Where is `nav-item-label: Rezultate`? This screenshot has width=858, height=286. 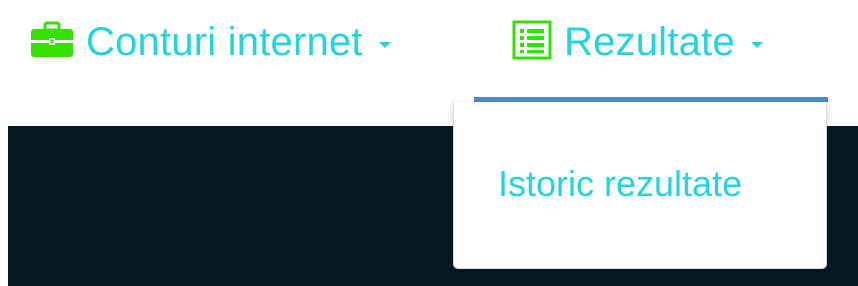
nav-item-label: Rezultate is located at coordinates (649, 42).